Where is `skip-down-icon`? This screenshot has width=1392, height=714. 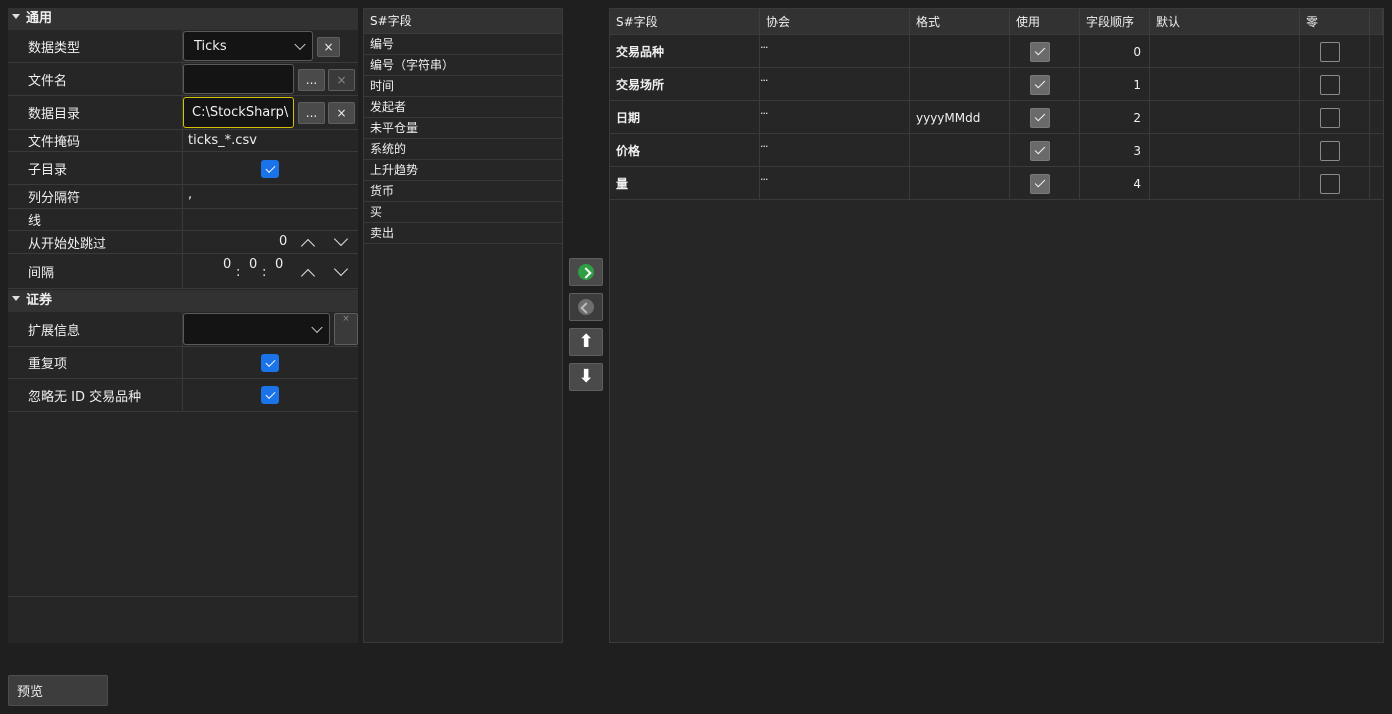
skip-down-icon is located at coordinates (341, 239).